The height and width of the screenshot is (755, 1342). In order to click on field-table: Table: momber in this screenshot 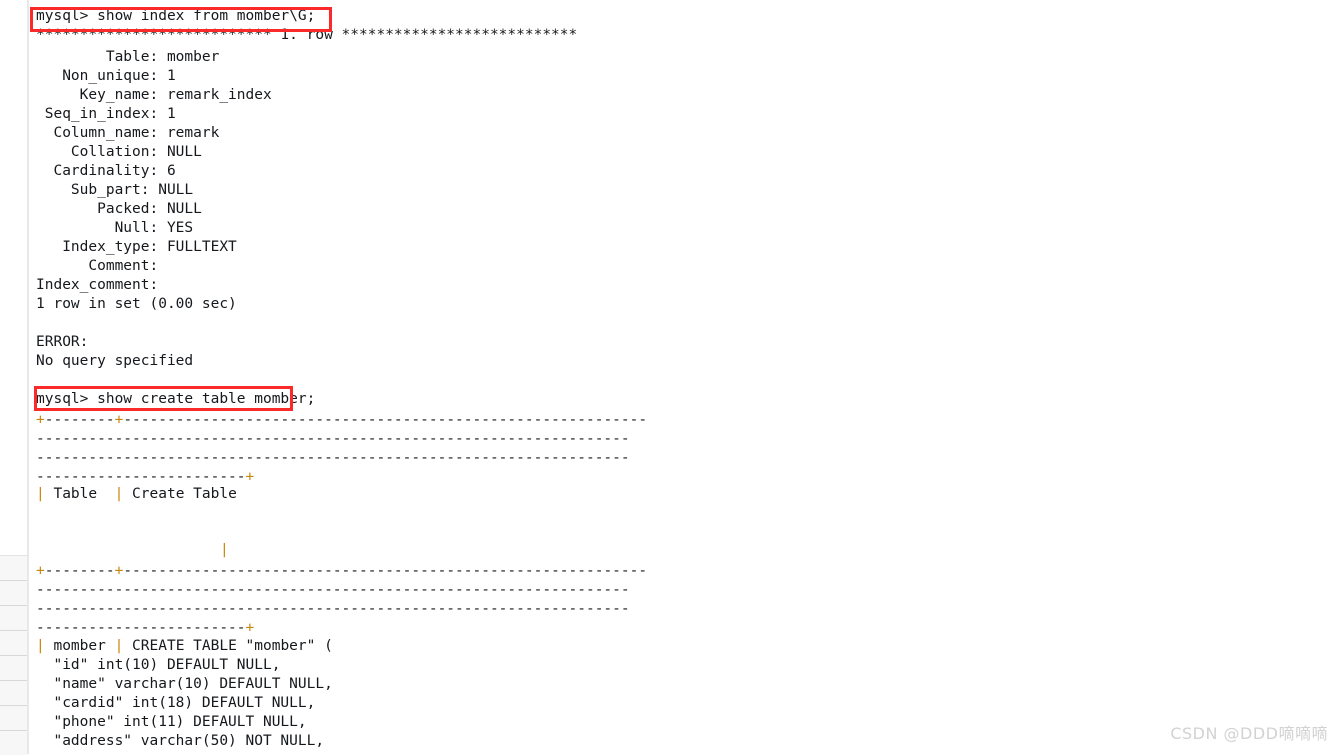, I will do `click(128, 57)`.